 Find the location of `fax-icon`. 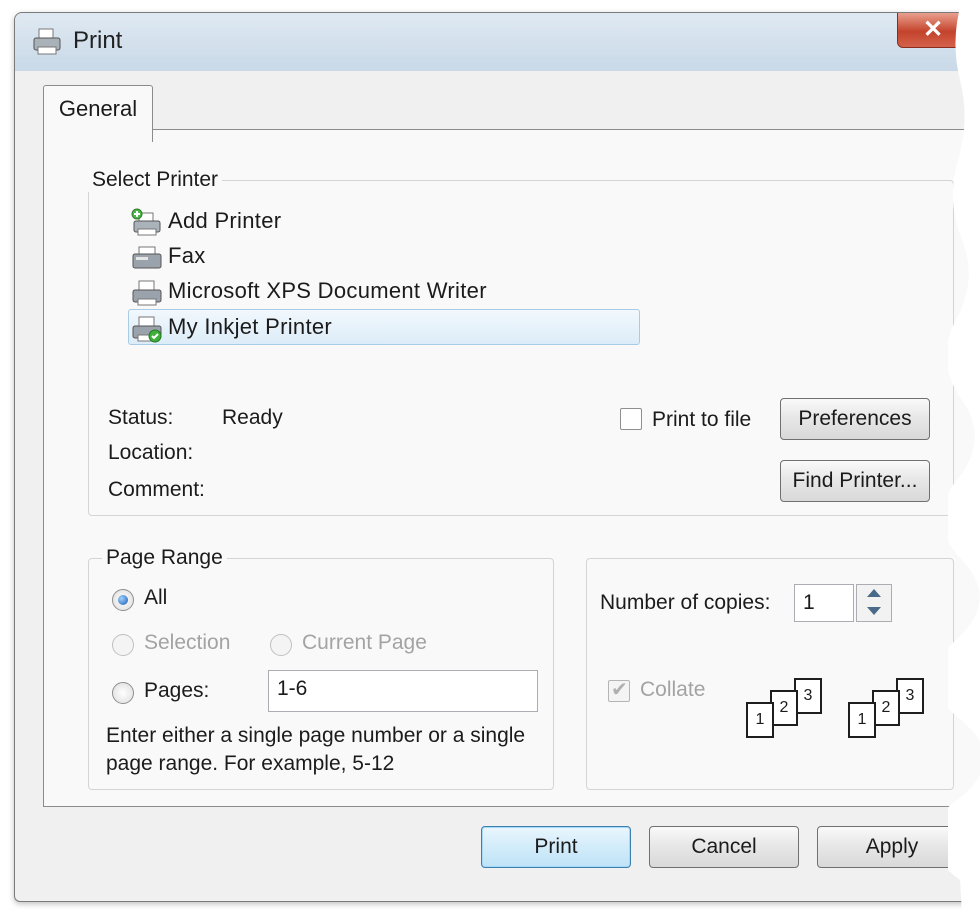

fax-icon is located at coordinates (147, 257).